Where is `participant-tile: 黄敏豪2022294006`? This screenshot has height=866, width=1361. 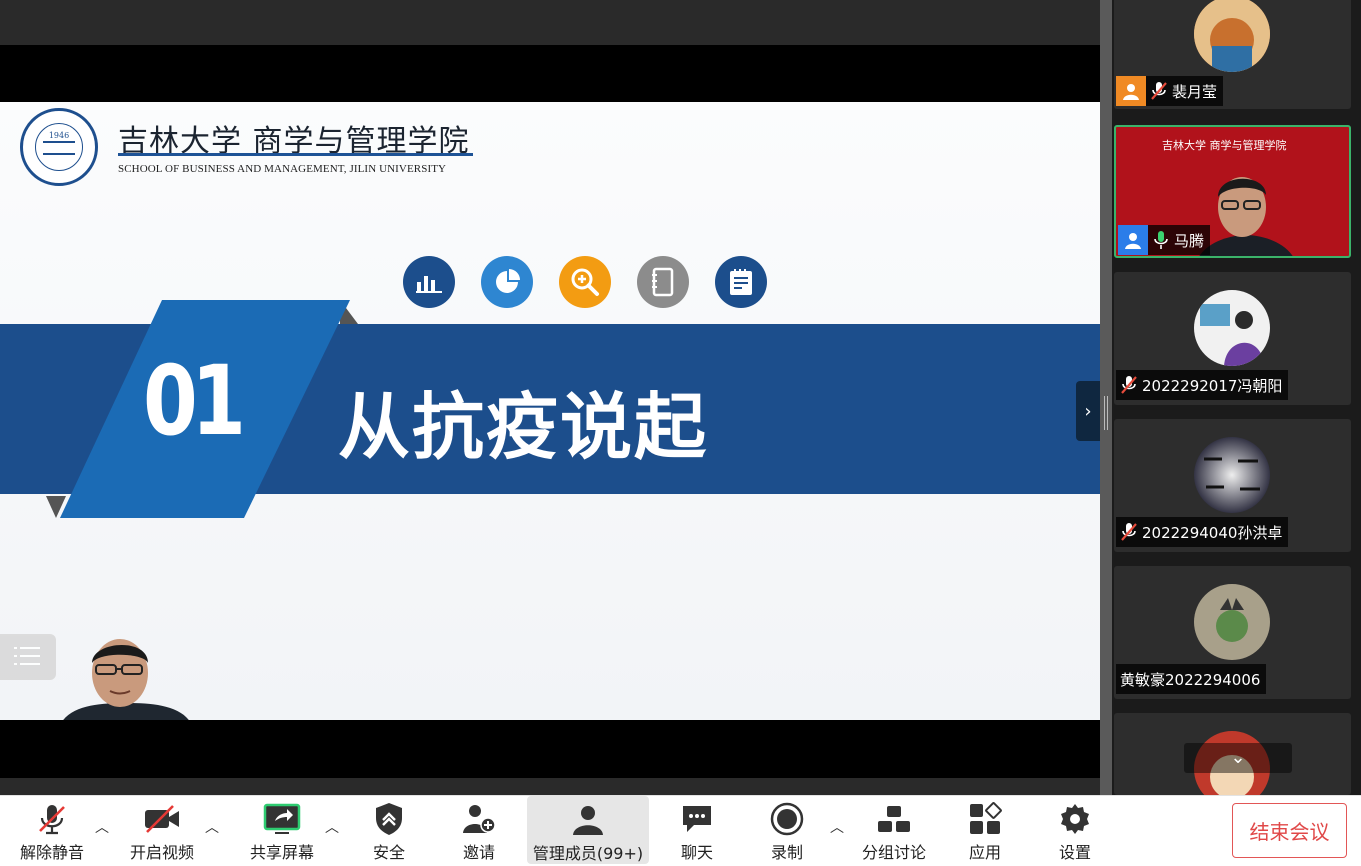 participant-tile: 黄敏豪2022294006 is located at coordinates (1232, 632).